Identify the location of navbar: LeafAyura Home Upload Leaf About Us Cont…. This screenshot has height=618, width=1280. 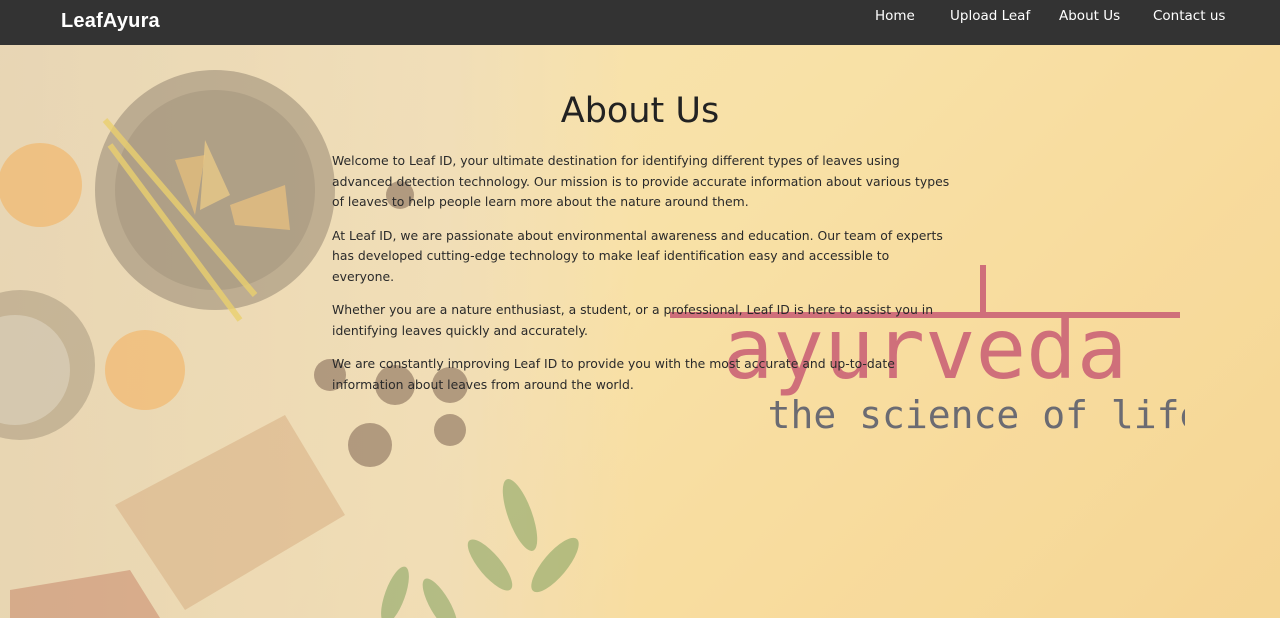
(640, 22).